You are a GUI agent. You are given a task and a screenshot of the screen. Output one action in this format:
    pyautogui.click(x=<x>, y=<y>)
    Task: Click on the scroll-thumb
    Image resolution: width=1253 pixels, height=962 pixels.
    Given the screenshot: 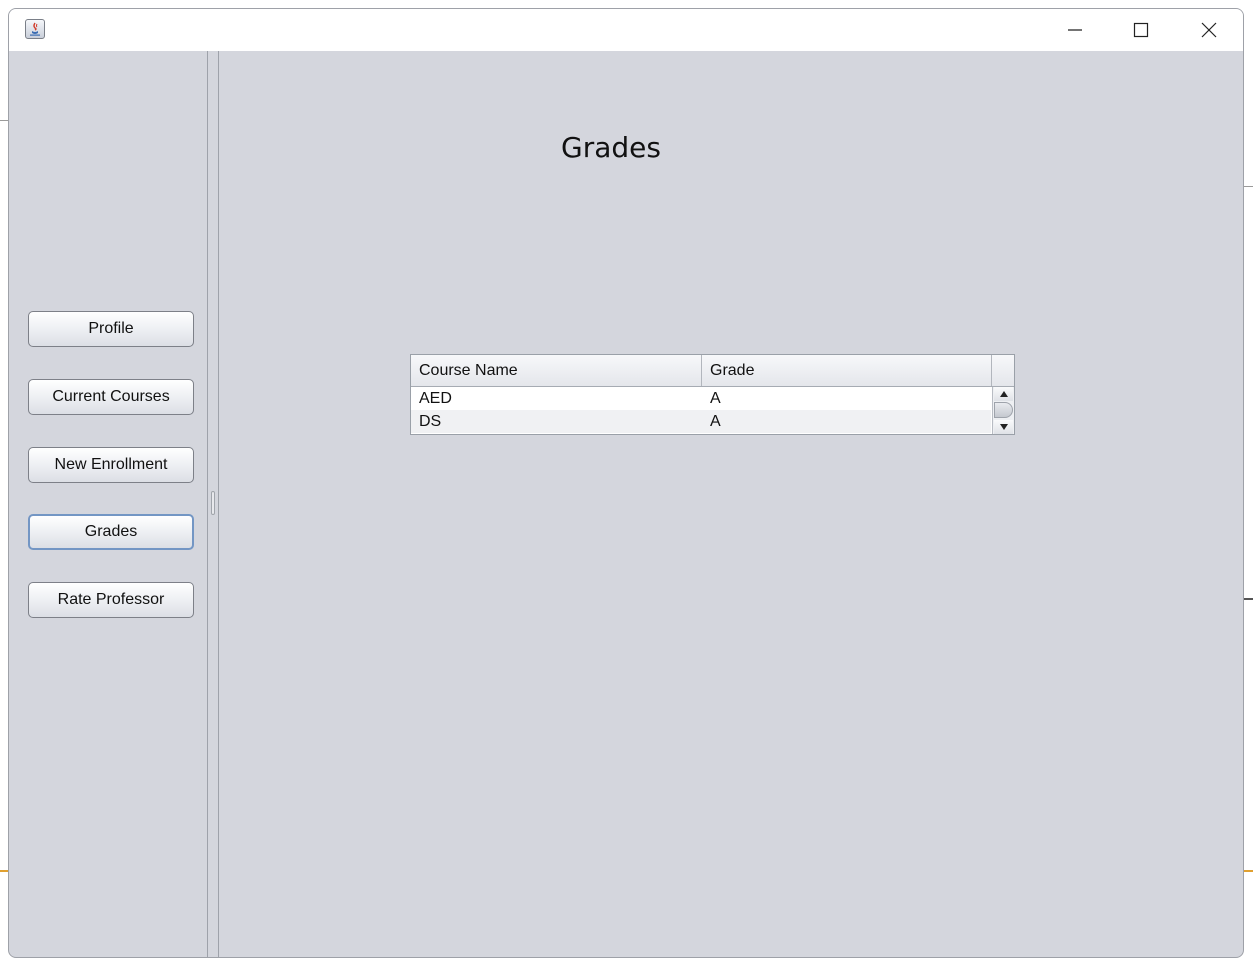 What is the action you would take?
    pyautogui.click(x=1003, y=410)
    